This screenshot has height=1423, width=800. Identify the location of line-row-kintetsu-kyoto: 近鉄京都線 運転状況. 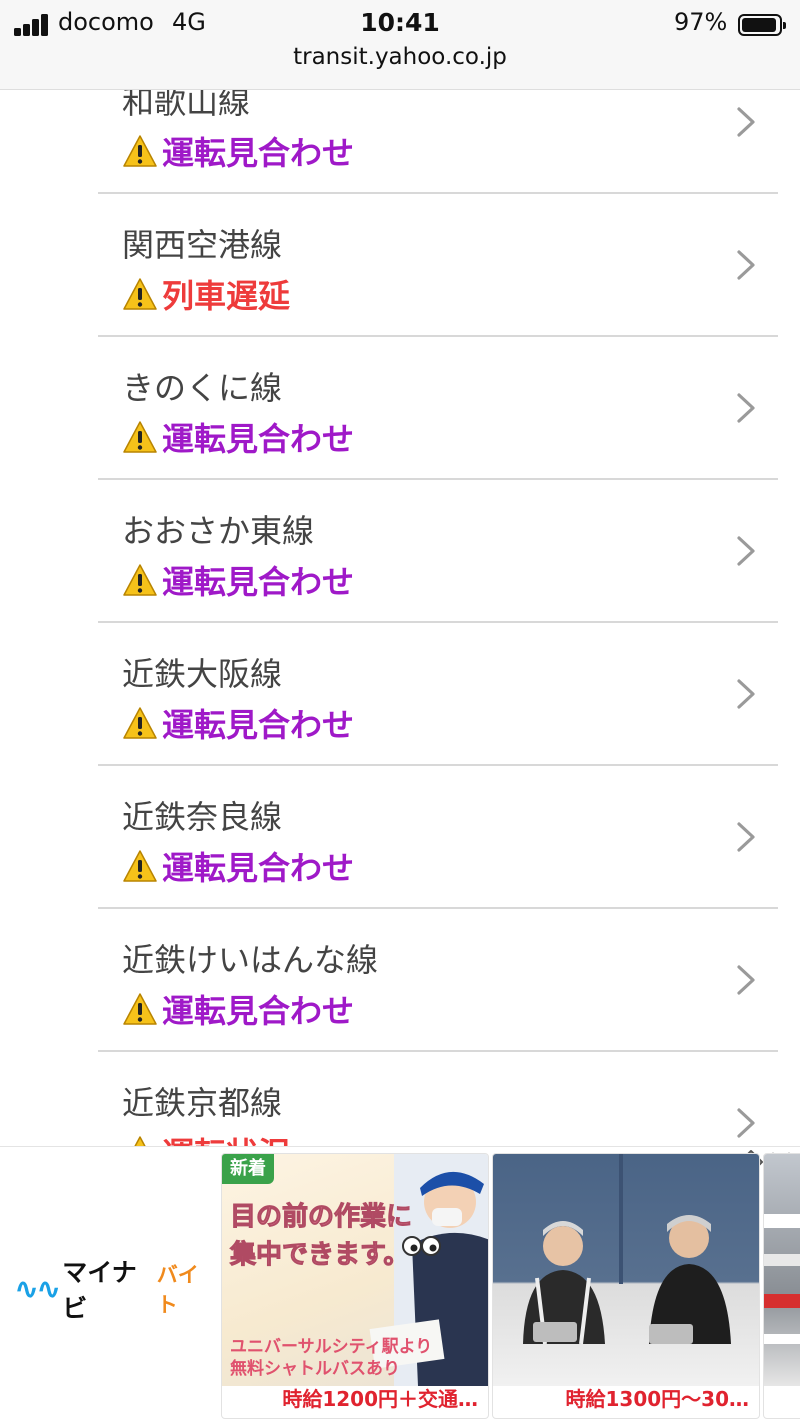
(438, 1100).